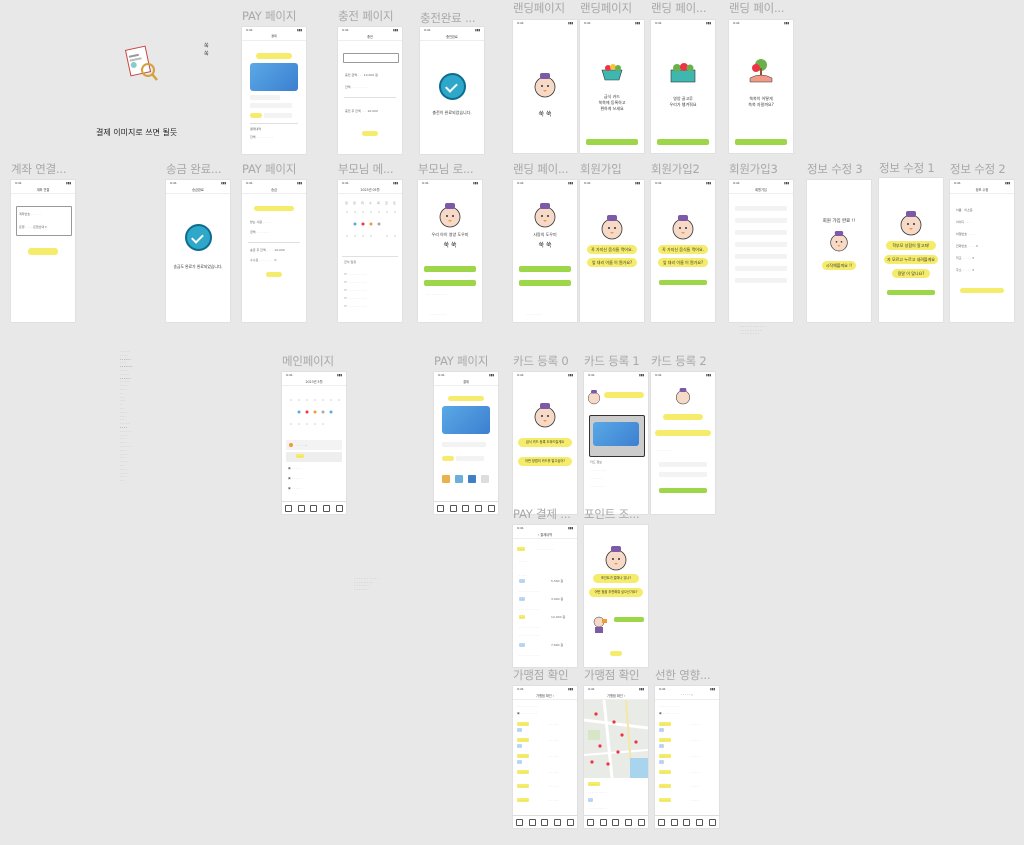 Image resolution: width=1024 pixels, height=845 pixels. Describe the element at coordinates (545, 114) in the screenshot. I see `landing1-title: 쑥 쑥` at that location.